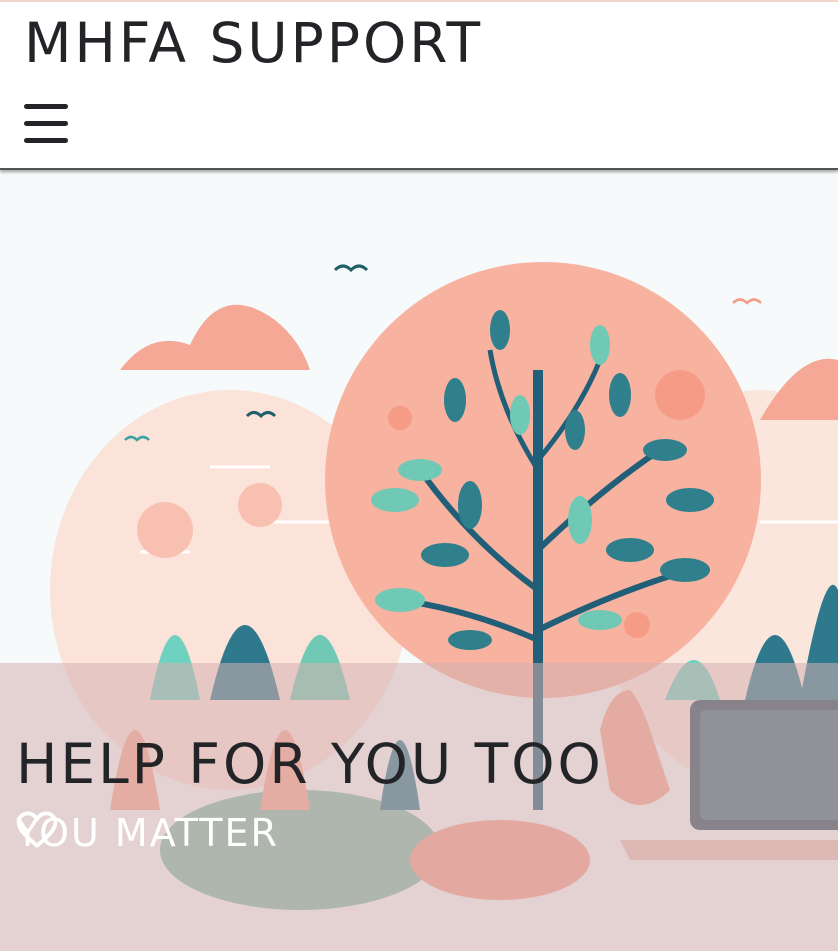 This screenshot has height=951, width=838. What do you see at coordinates (253, 43) in the screenshot?
I see `site-brand: MHFA SUPPORT` at bounding box center [253, 43].